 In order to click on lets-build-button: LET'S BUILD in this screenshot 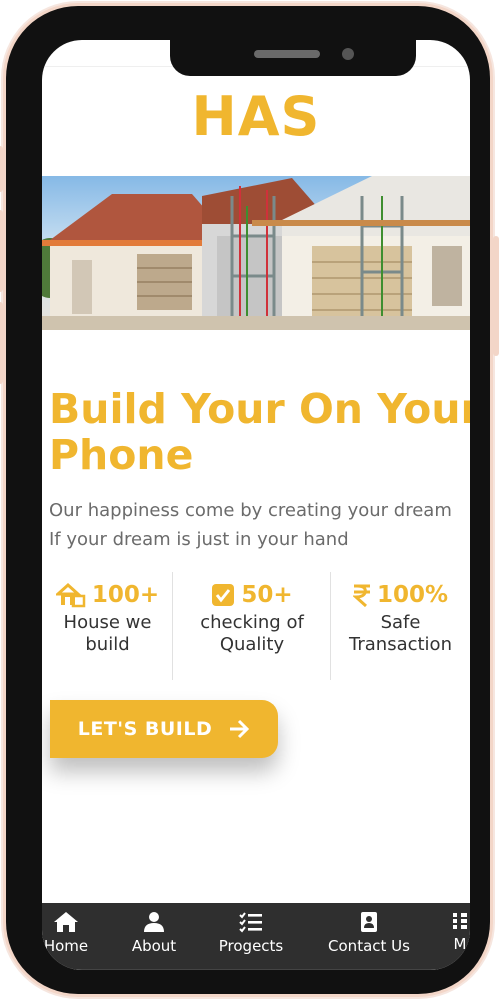, I will do `click(164, 729)`.